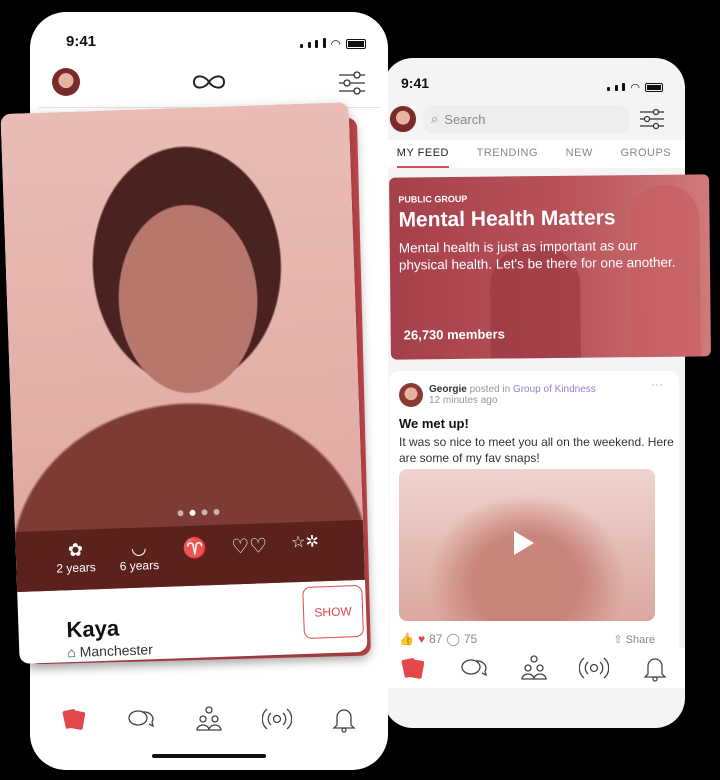  Describe the element at coordinates (640, 640) in the screenshot. I see `share-label: Share` at that location.